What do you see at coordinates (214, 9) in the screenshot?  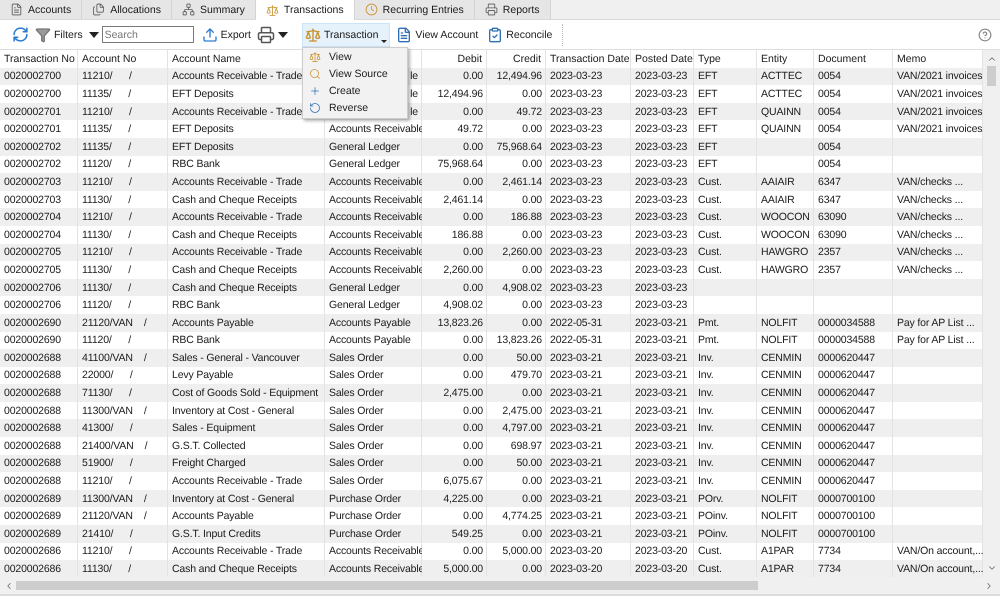 I see `tab: Summary` at bounding box center [214, 9].